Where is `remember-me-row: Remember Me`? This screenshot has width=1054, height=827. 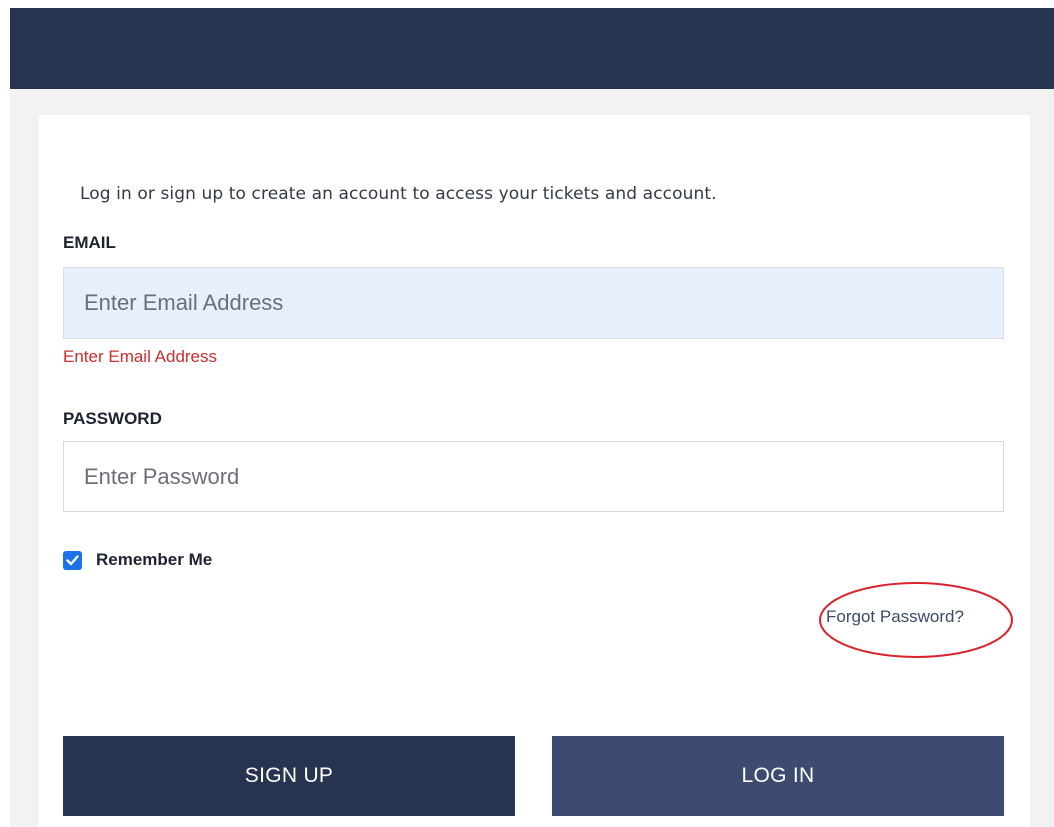
remember-me-row: Remember Me is located at coordinates (137, 560).